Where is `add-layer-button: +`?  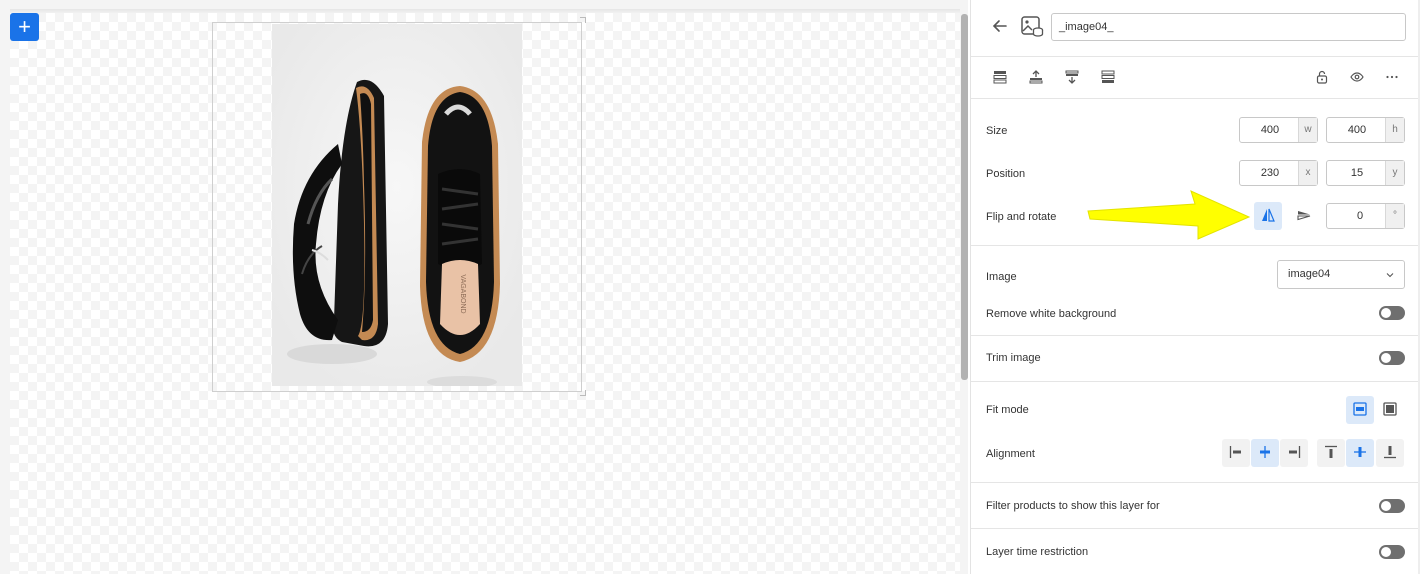
add-layer-button: + is located at coordinates (24, 27).